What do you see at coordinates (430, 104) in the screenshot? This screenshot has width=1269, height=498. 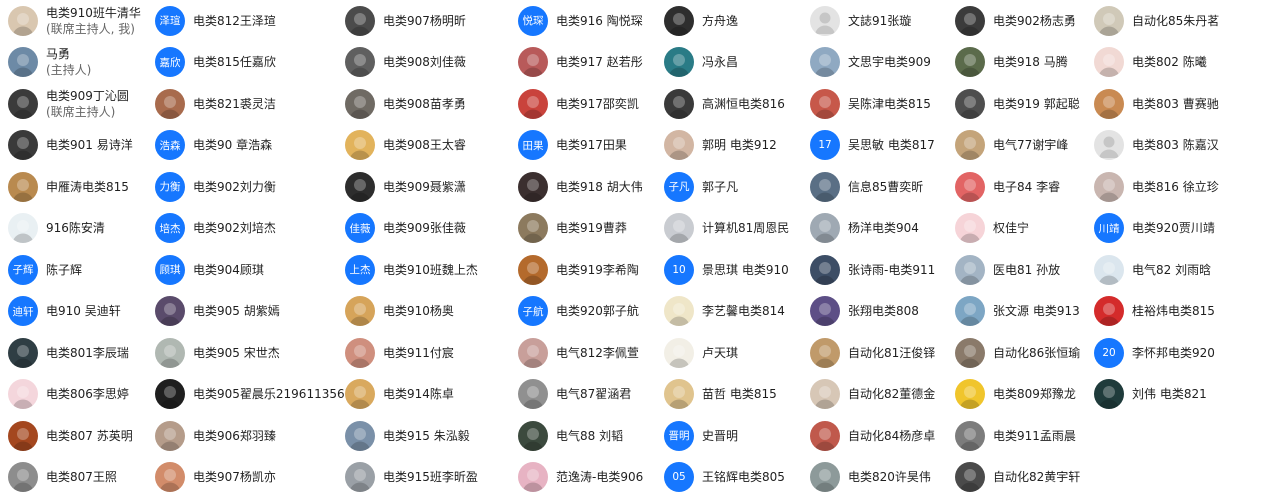 I see `participant-item: 电类908苗孝勇` at bounding box center [430, 104].